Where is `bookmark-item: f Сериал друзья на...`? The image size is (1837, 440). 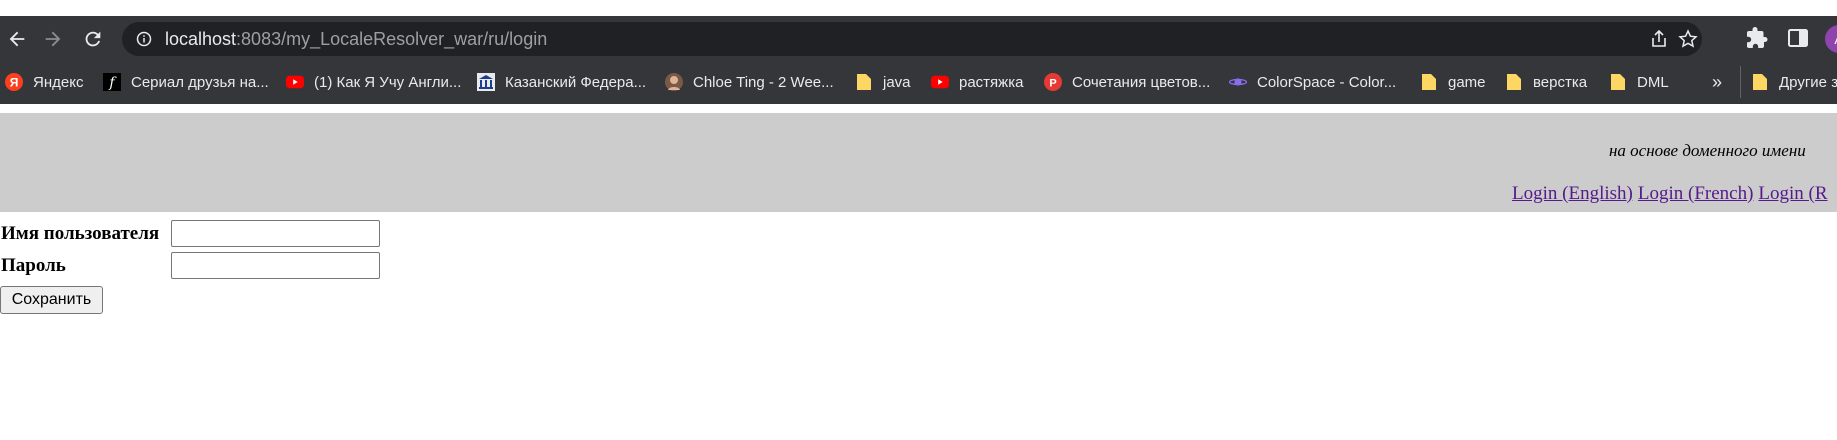
bookmark-item: f Сериал друзья на... is located at coordinates (186, 82).